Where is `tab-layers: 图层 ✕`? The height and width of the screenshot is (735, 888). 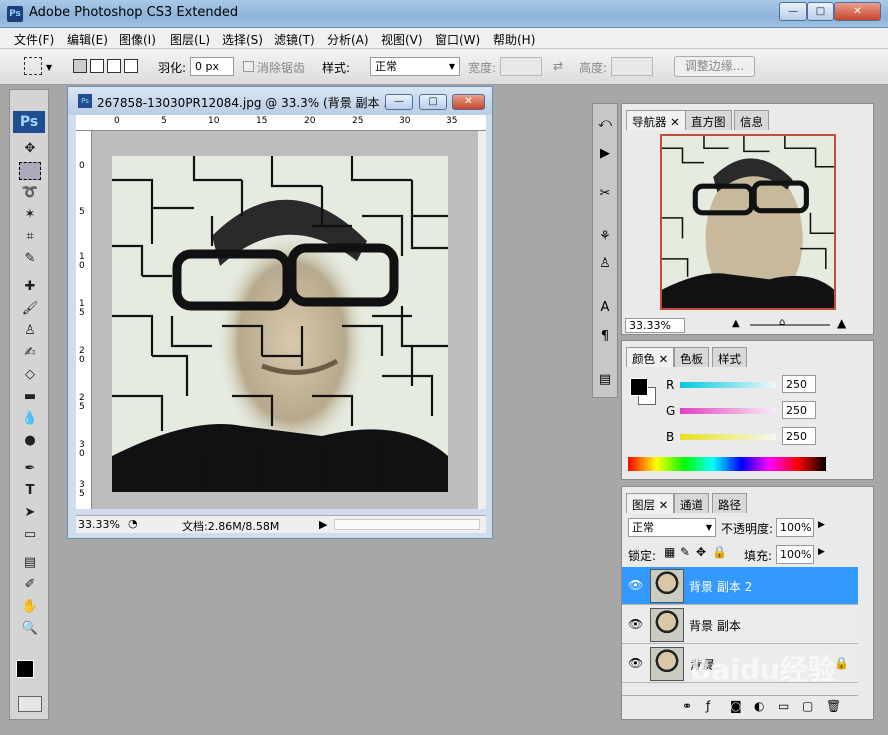
tab-layers: 图层 ✕ is located at coordinates (650, 503).